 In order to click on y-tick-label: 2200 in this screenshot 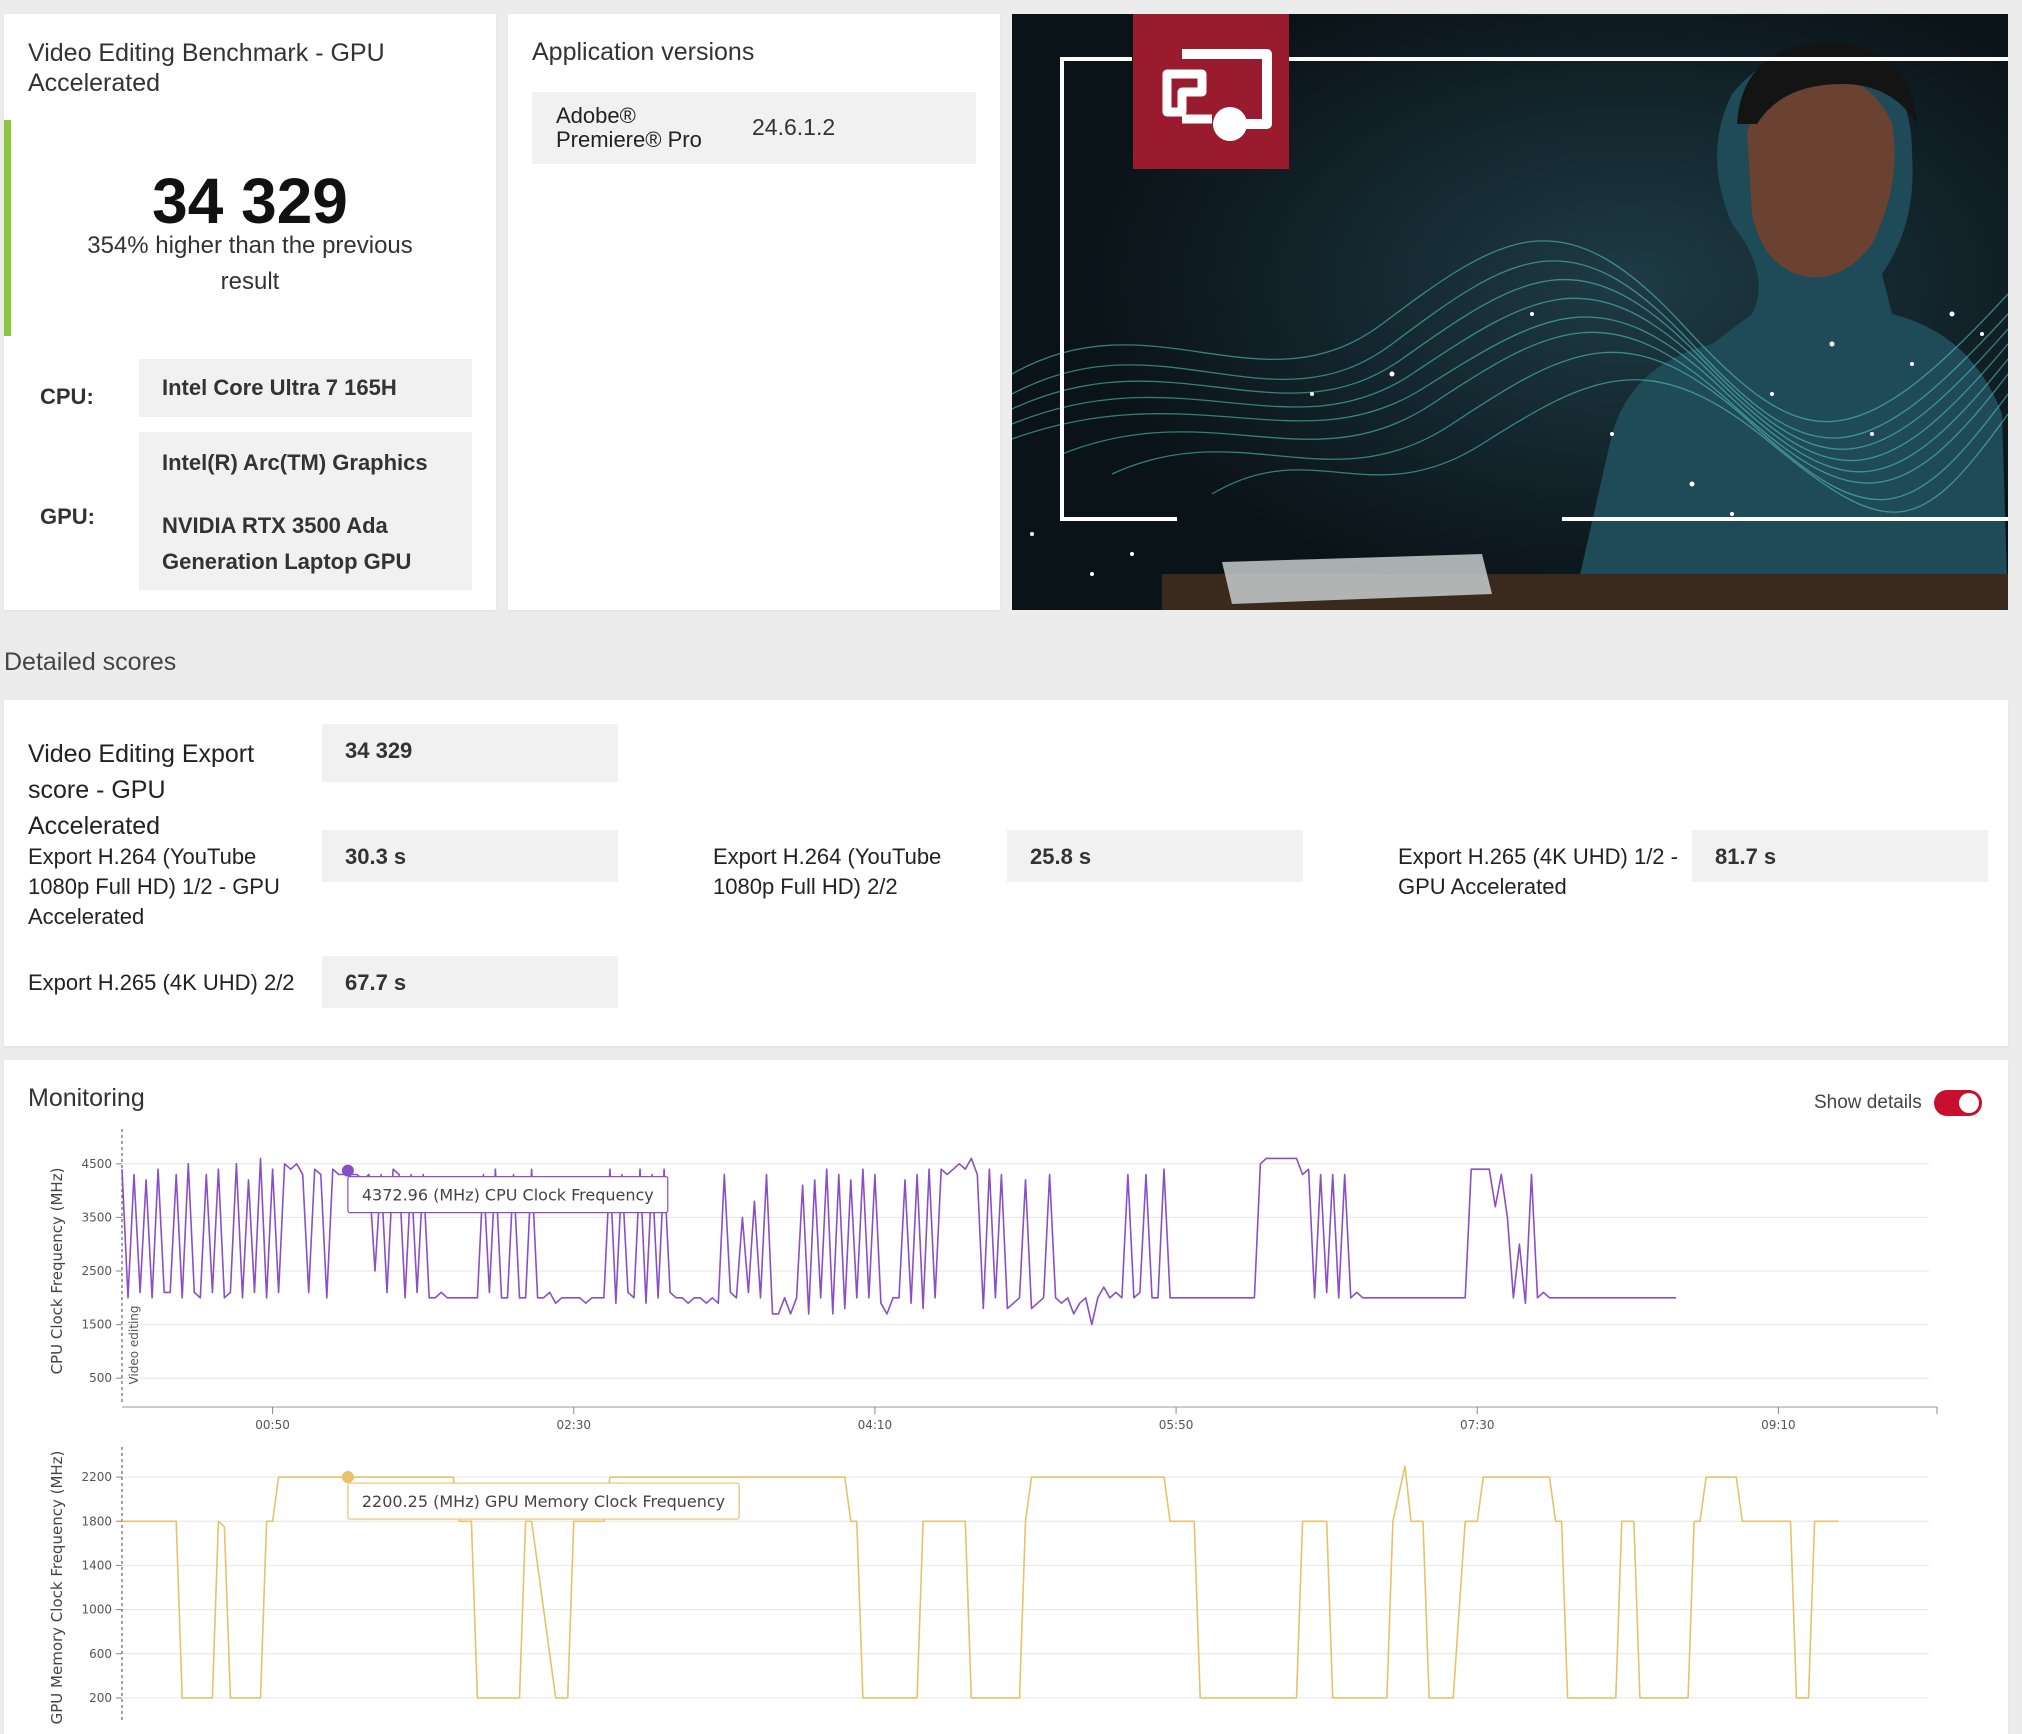, I will do `click(96, 1477)`.